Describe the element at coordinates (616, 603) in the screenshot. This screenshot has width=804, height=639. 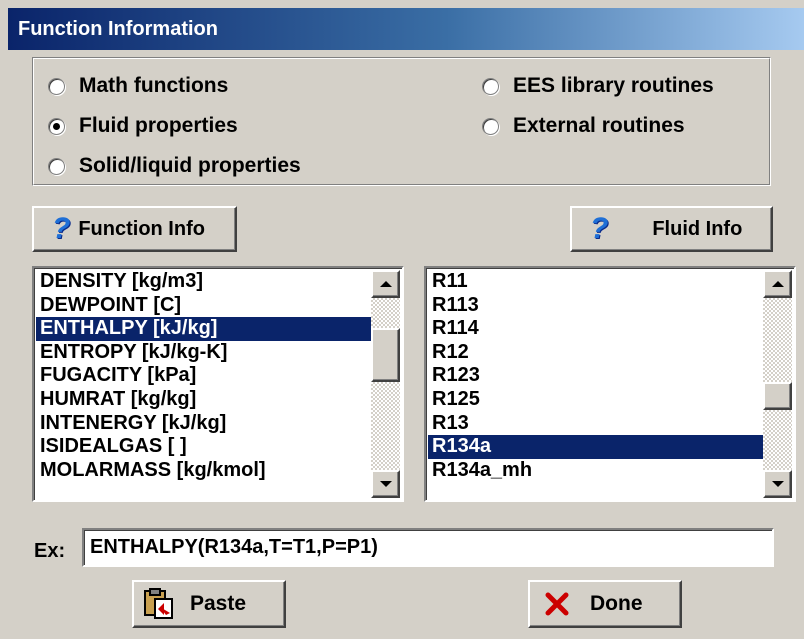
I see `done-label: Done` at that location.